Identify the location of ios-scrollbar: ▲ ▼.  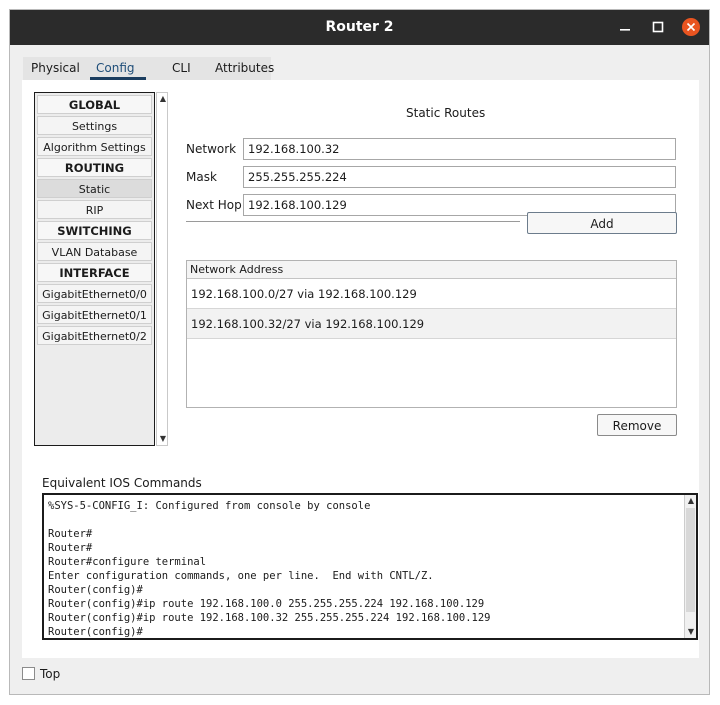
(690, 566).